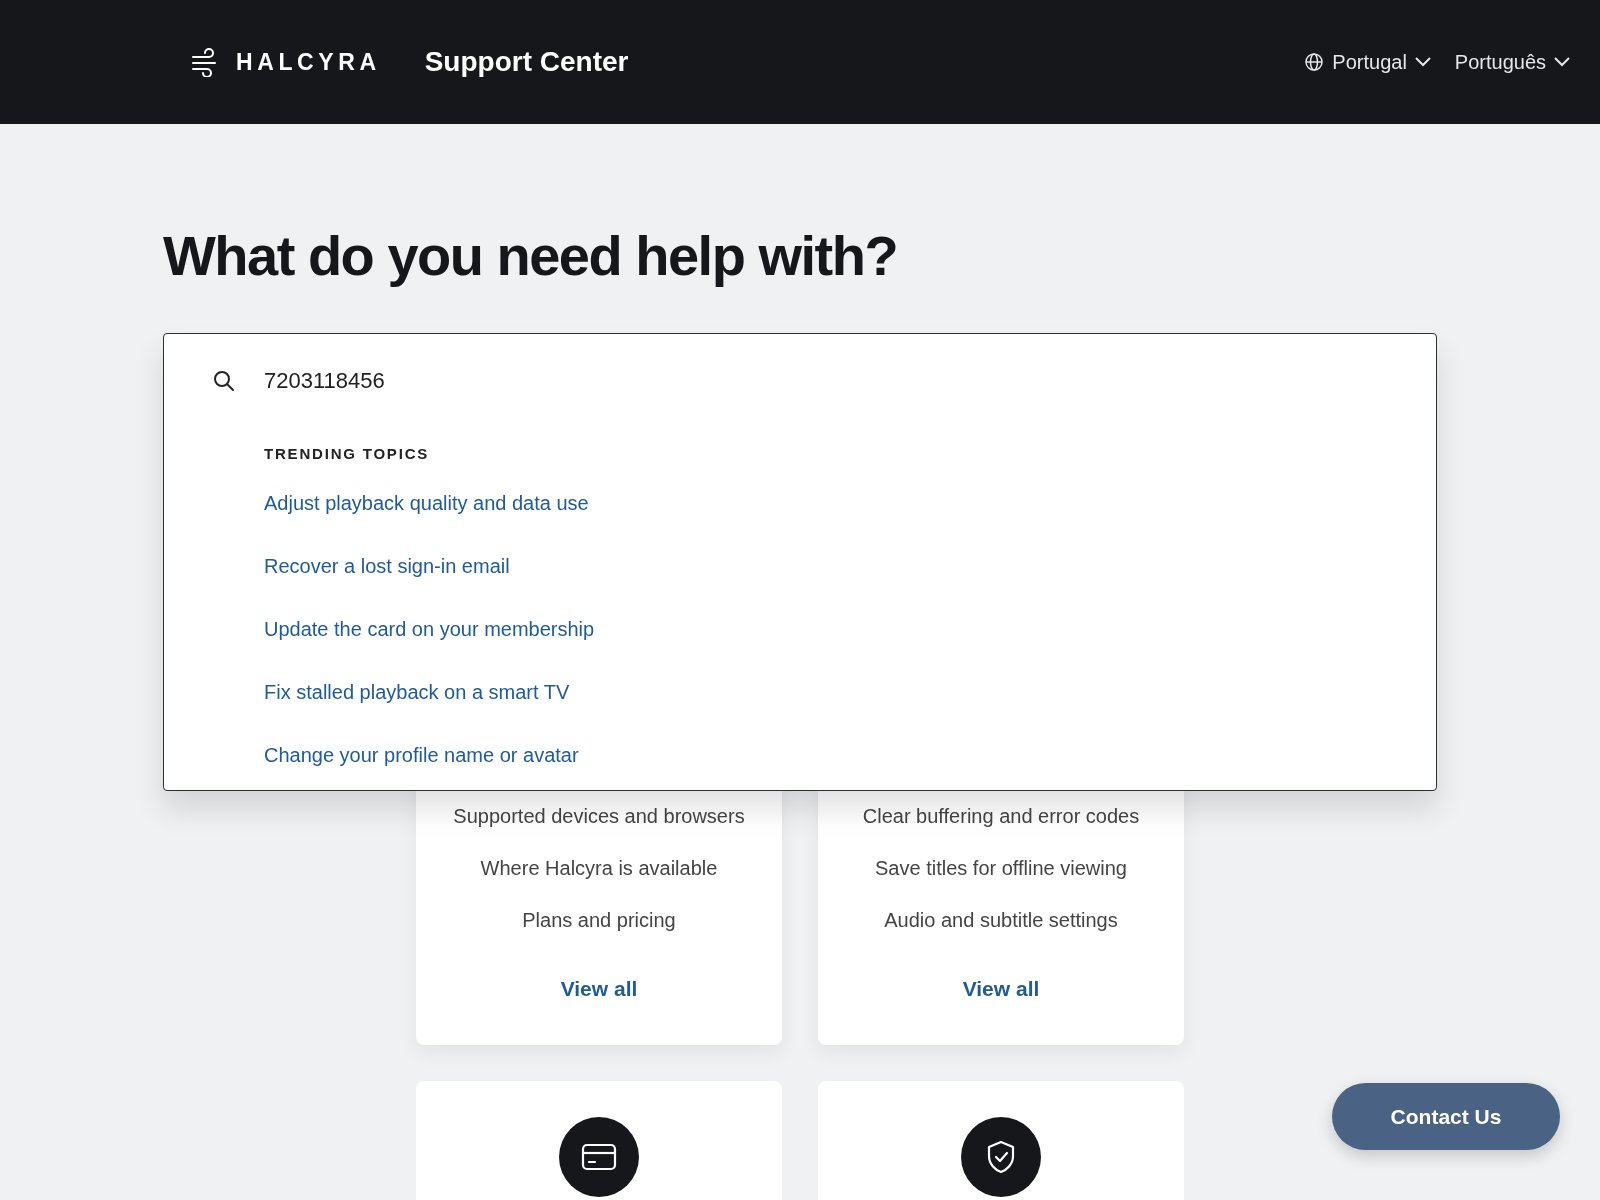 Image resolution: width=1600 pixels, height=1200 pixels. I want to click on contact-us-button: Contact Us, so click(1446, 1116).